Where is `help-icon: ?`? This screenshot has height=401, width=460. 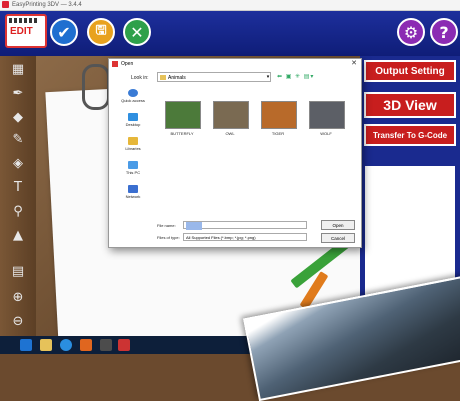
help-icon: ? is located at coordinates (444, 32).